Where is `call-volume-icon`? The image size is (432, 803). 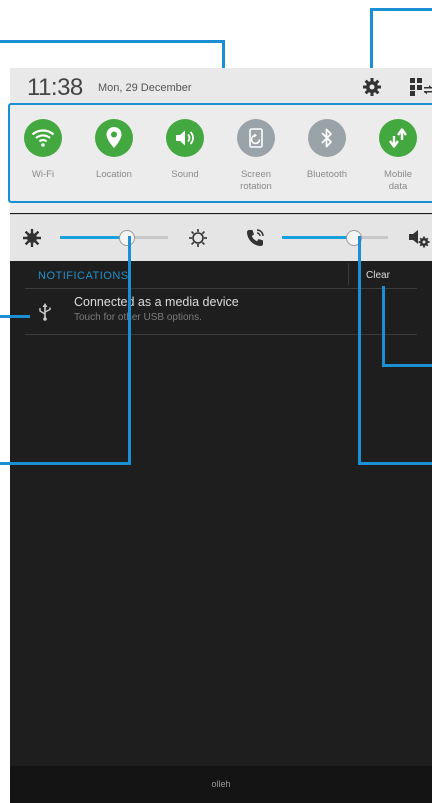
call-volume-icon is located at coordinates (255, 237).